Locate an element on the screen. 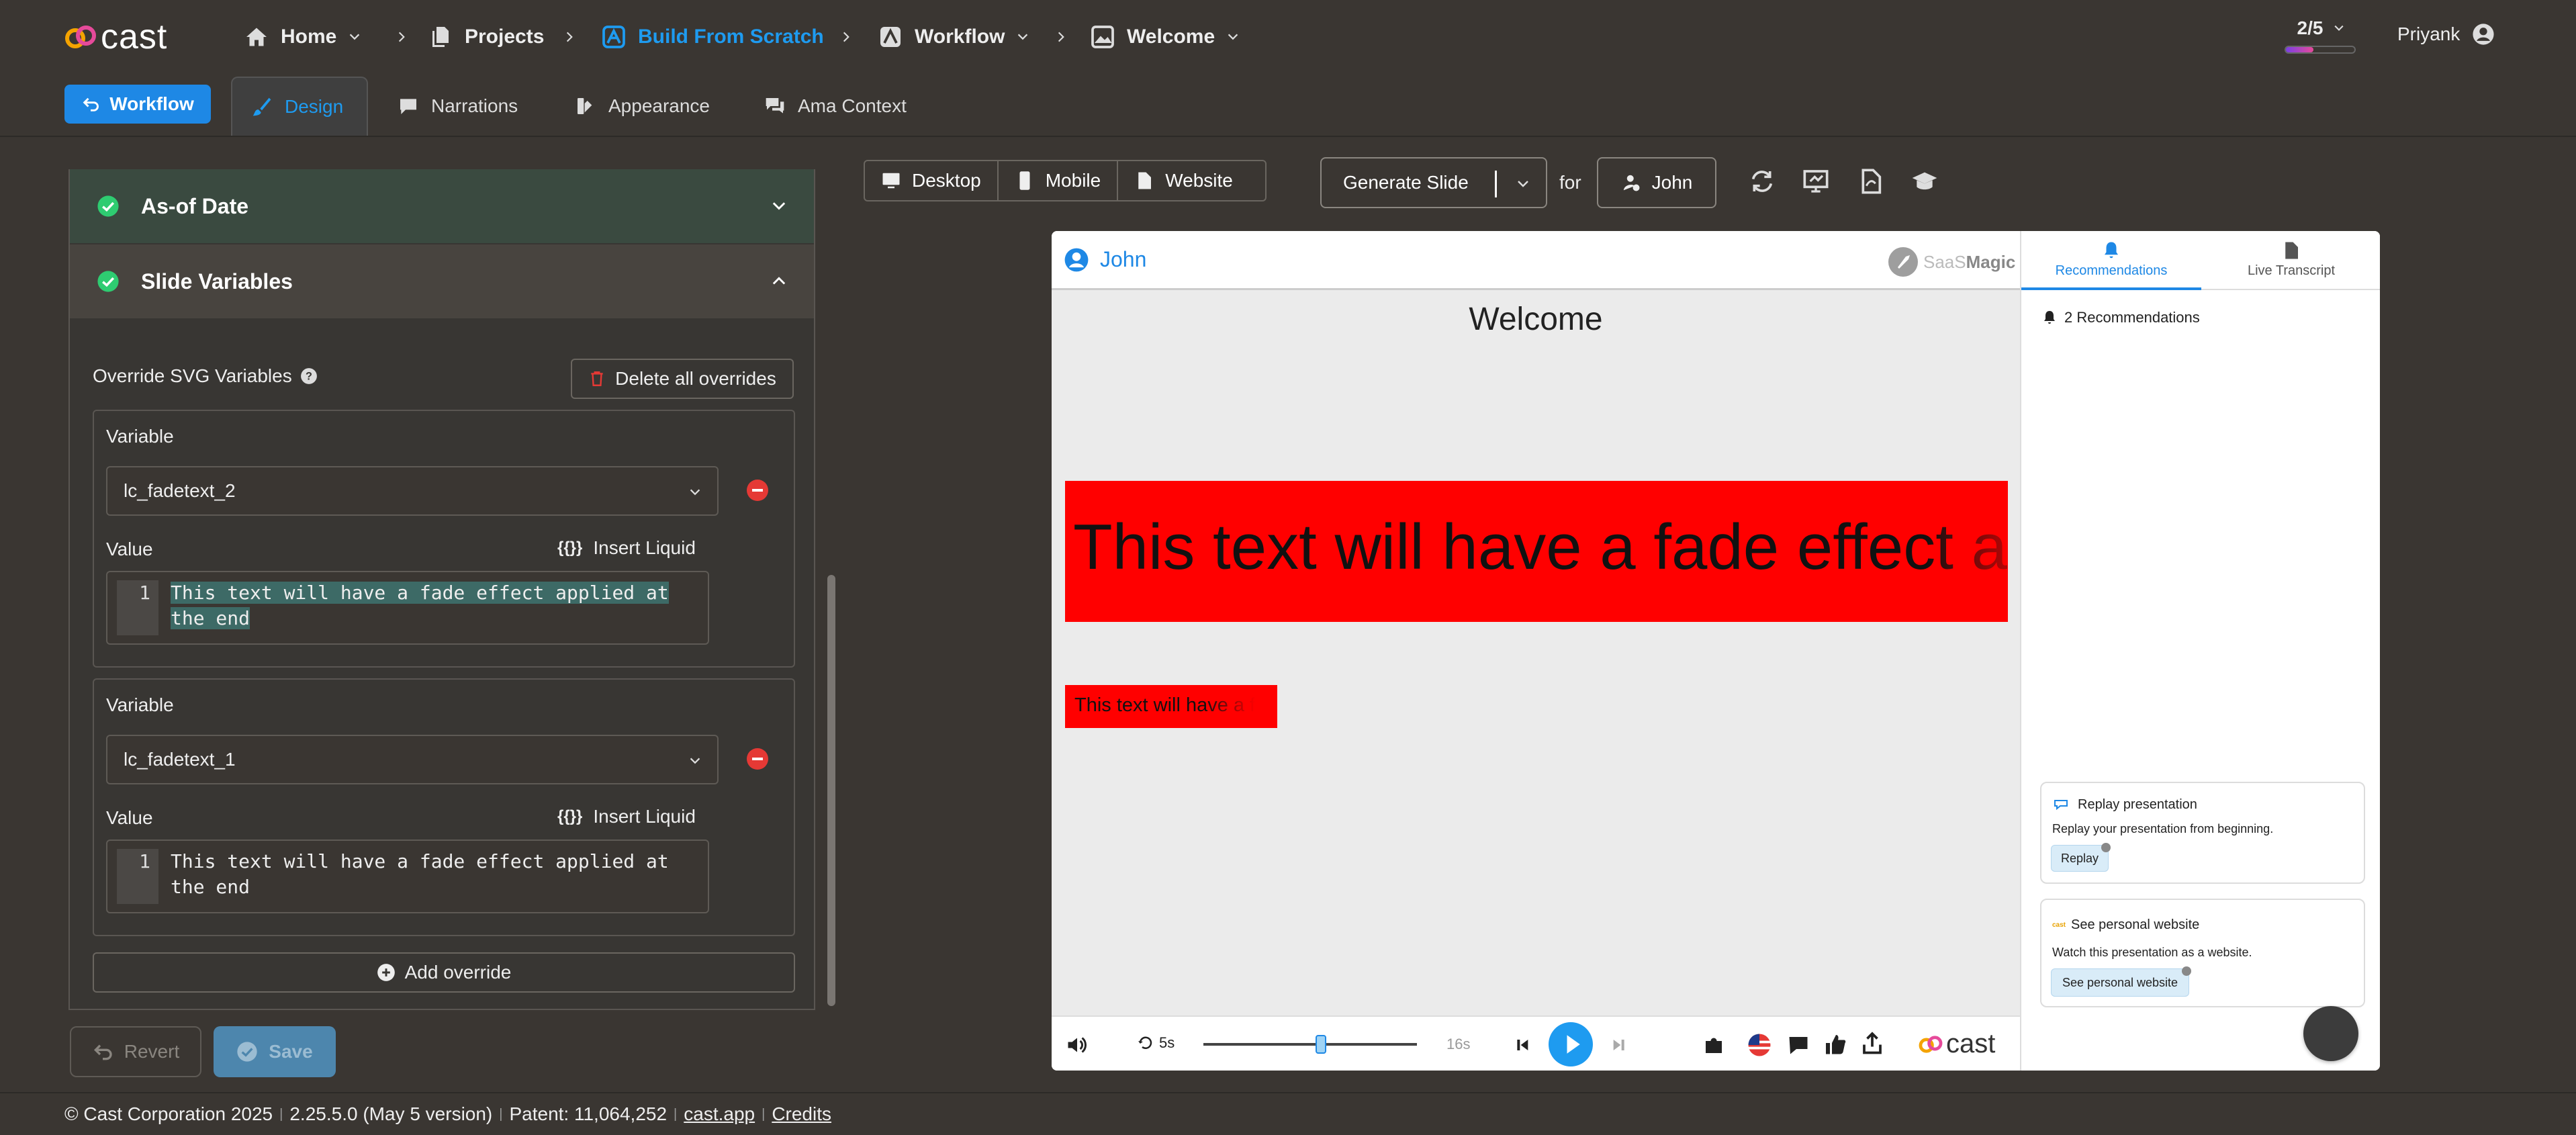 This screenshot has height=1135, width=2576. chat-fab-button is located at coordinates (2330, 1033).